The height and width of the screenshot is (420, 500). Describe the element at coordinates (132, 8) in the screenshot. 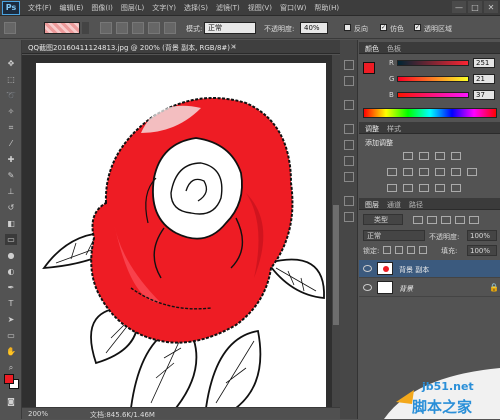

I see `menu-layer: 图层(L)` at that location.